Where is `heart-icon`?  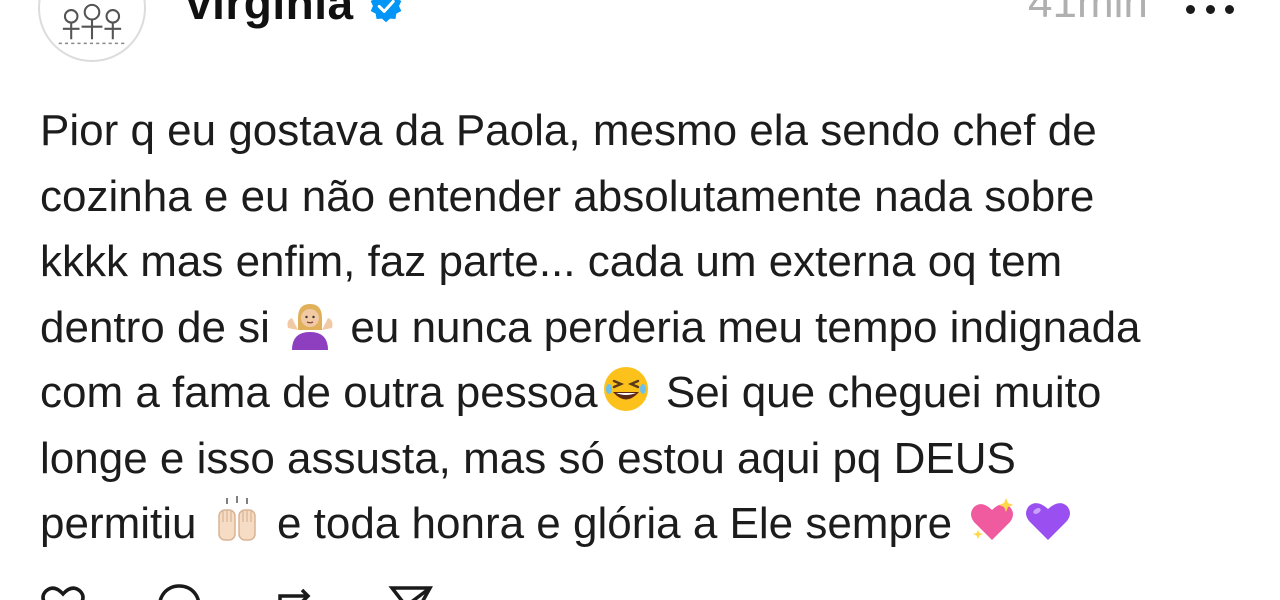 heart-icon is located at coordinates (63, 591).